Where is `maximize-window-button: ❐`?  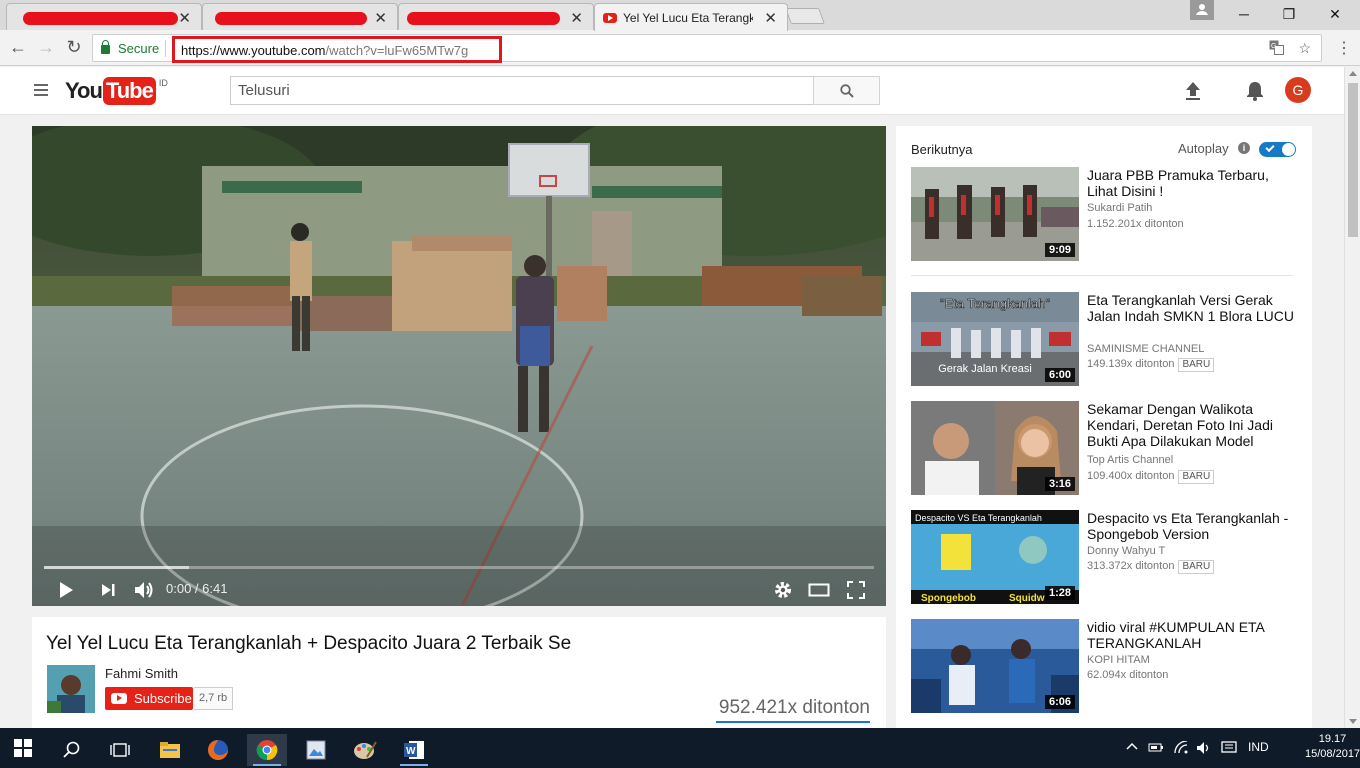 maximize-window-button: ❐ is located at coordinates (1289, 14).